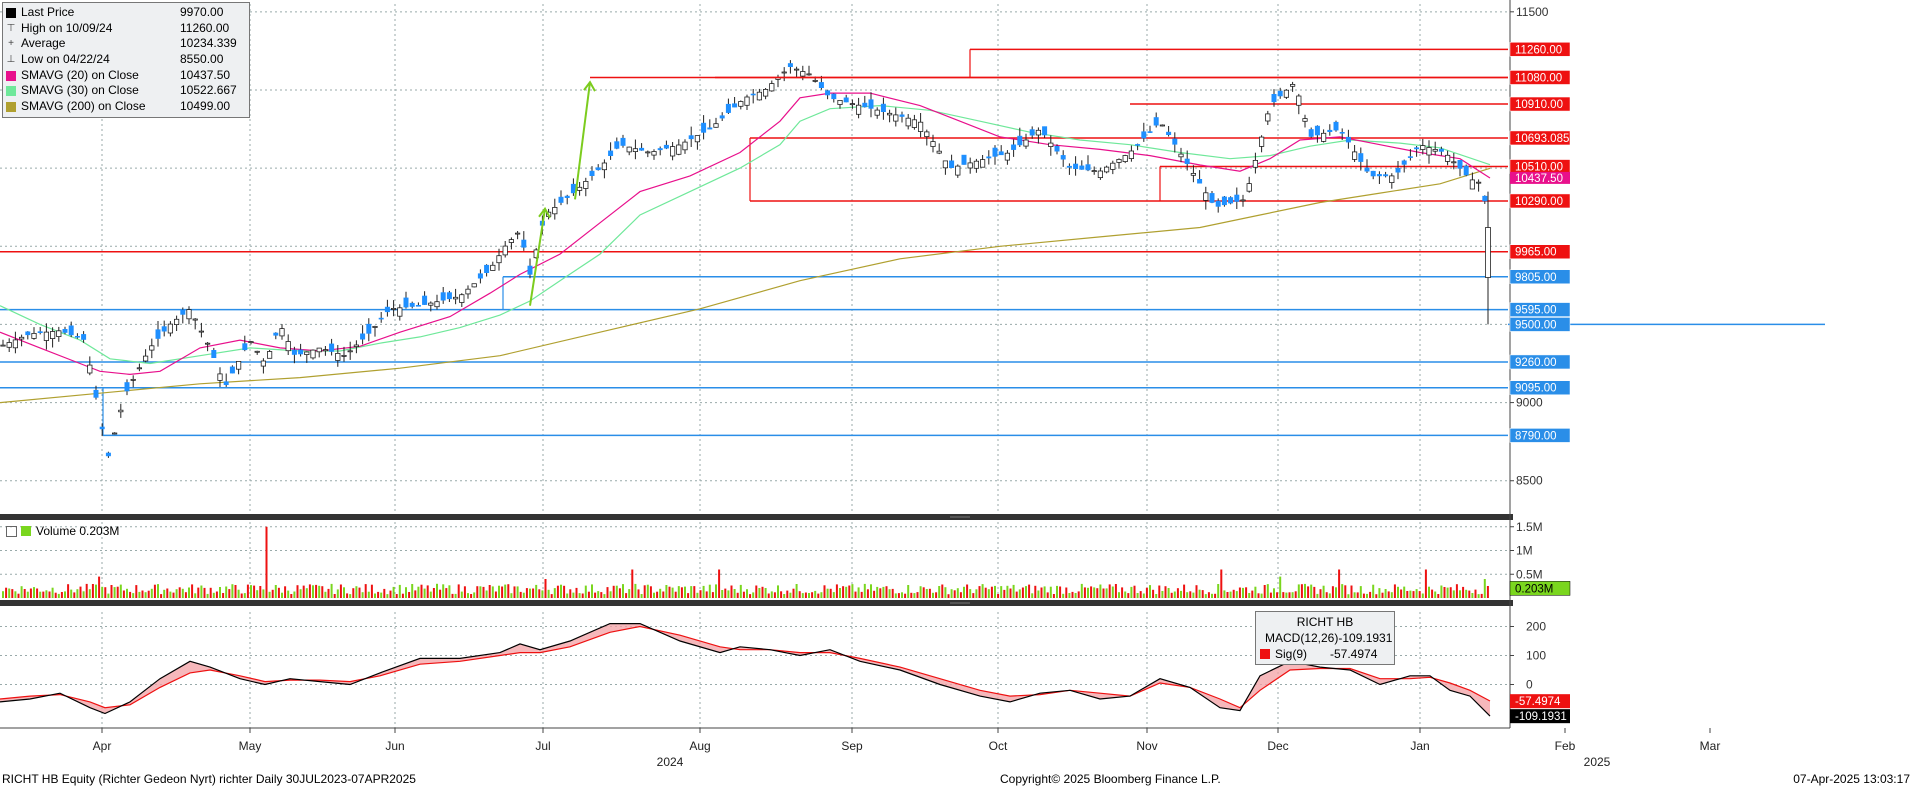 The width and height of the screenshot is (1918, 789). What do you see at coordinates (1529, 481) in the screenshot?
I see `price-tick-label: 8500` at bounding box center [1529, 481].